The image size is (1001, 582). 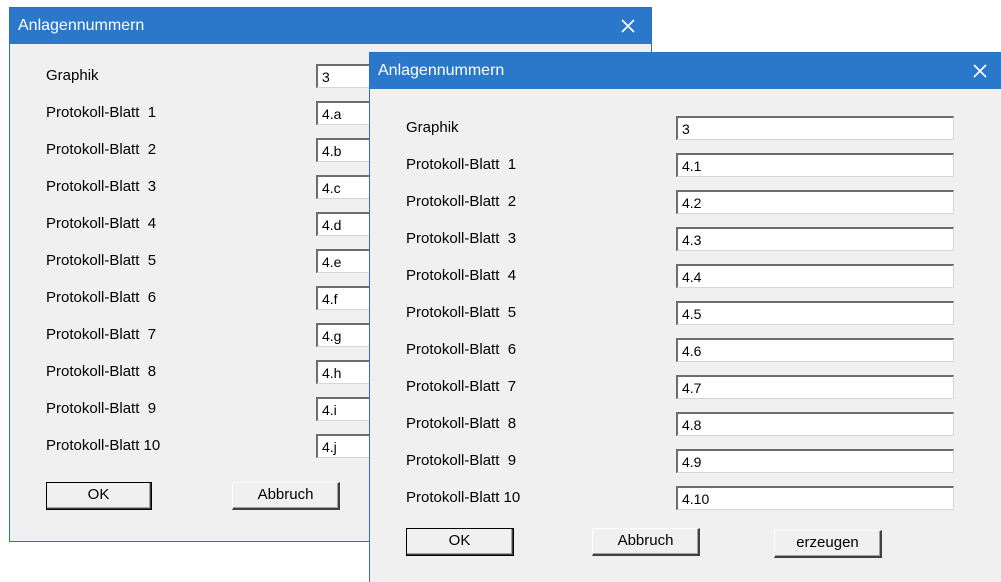 What do you see at coordinates (99, 496) in the screenshot?
I see `back-ok-button: OK` at bounding box center [99, 496].